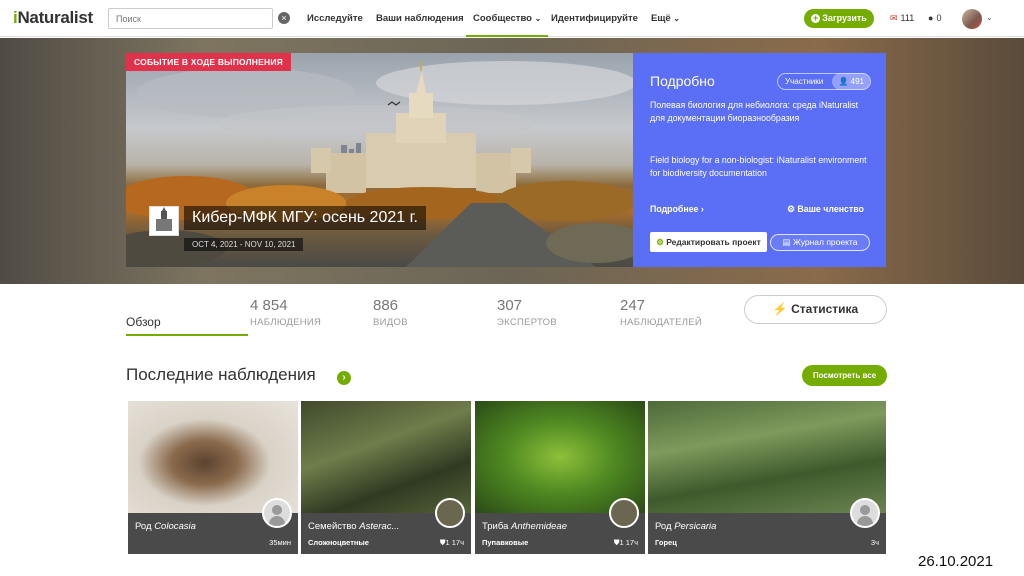 The width and height of the screenshot is (1024, 576). Describe the element at coordinates (820, 242) in the screenshot. I see `project-journal-button: ▤ Журнал проекта` at that location.